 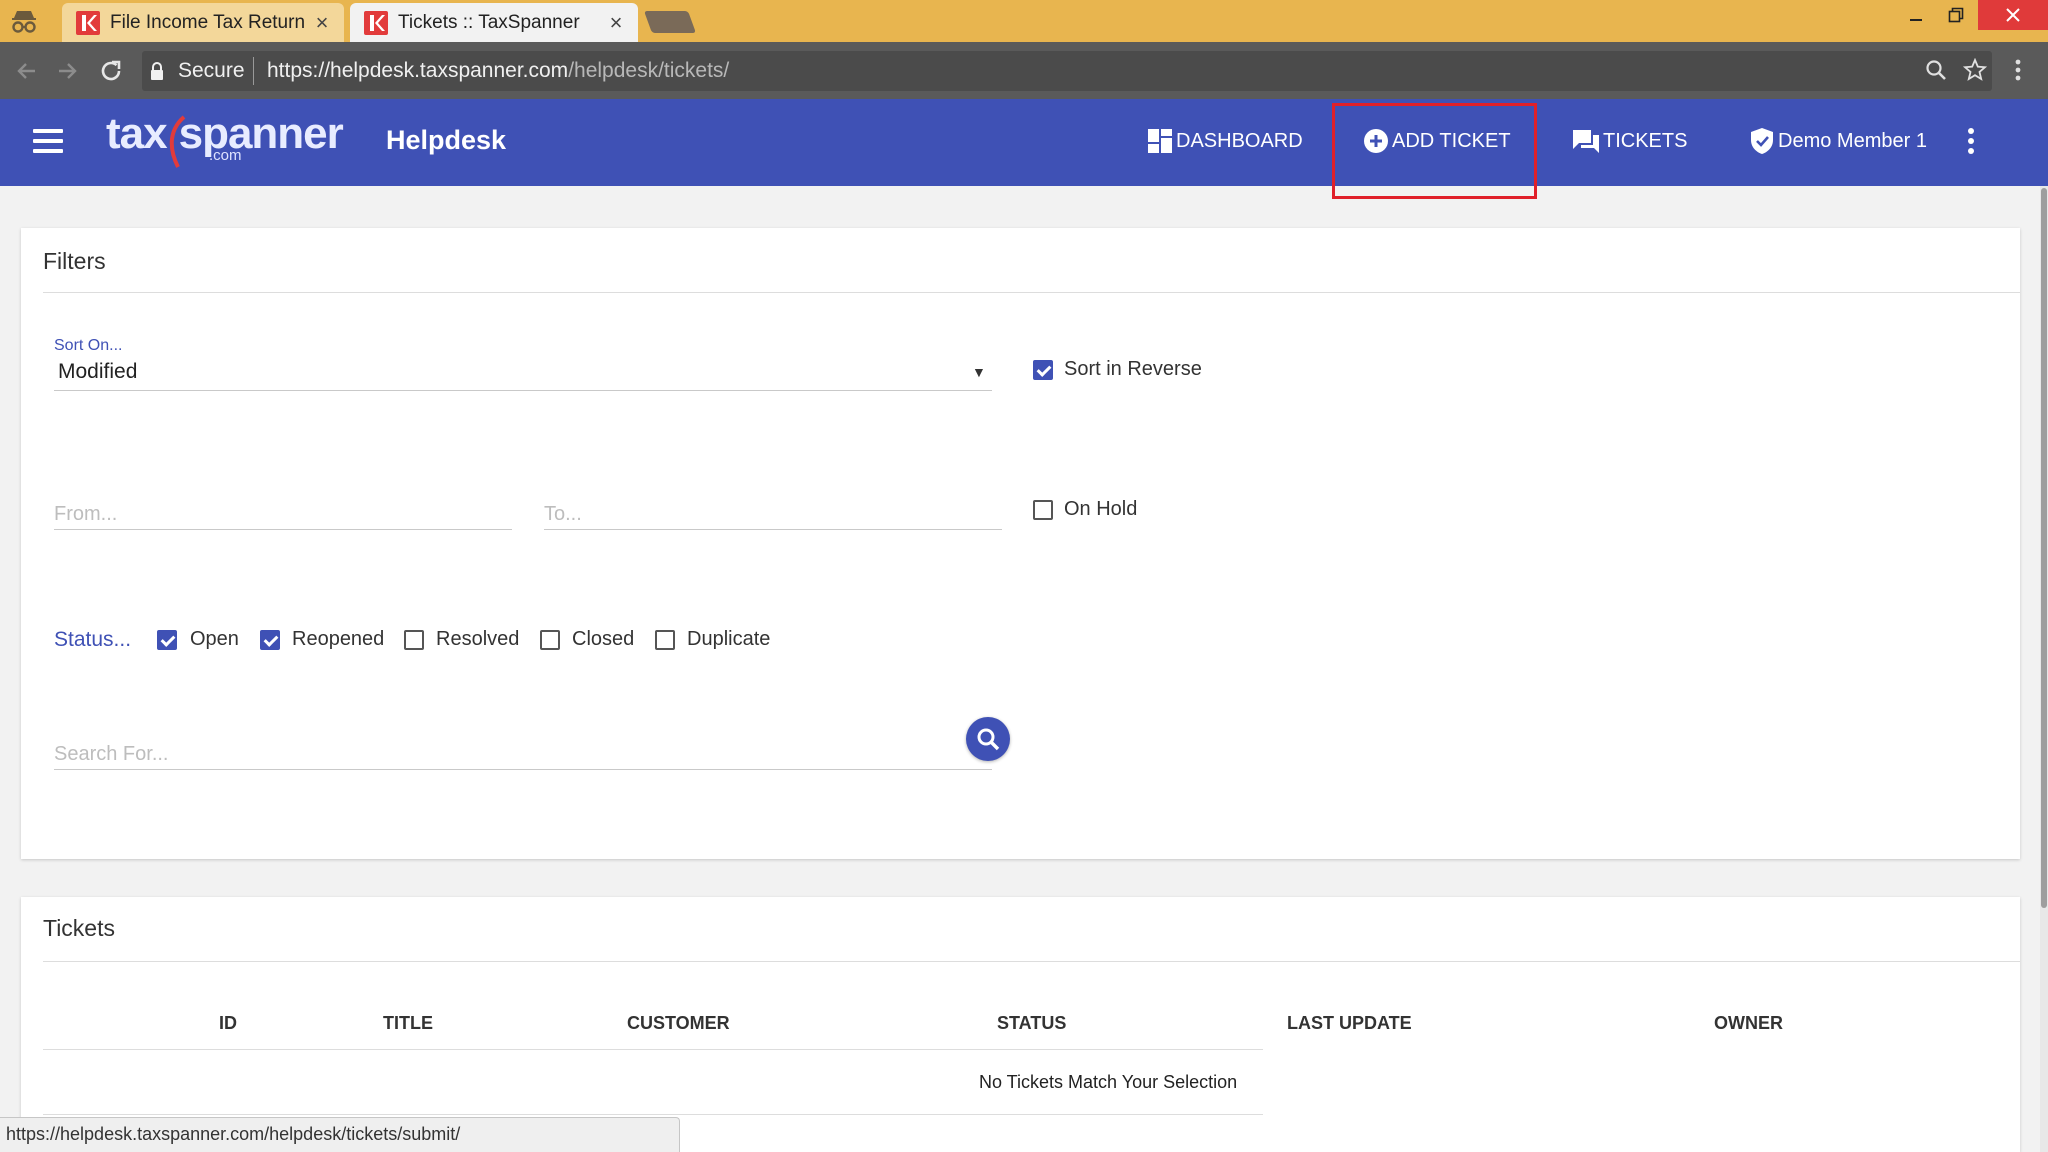 I want to click on forward-arrow-icon, so click(x=67, y=71).